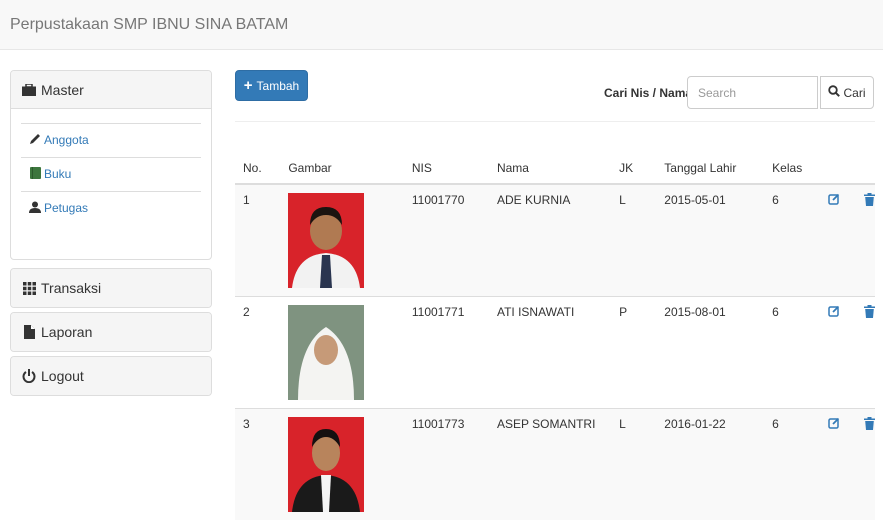 The image size is (883, 520). Describe the element at coordinates (57, 174) in the screenshot. I see `sidebar-item-label: Buku` at that location.